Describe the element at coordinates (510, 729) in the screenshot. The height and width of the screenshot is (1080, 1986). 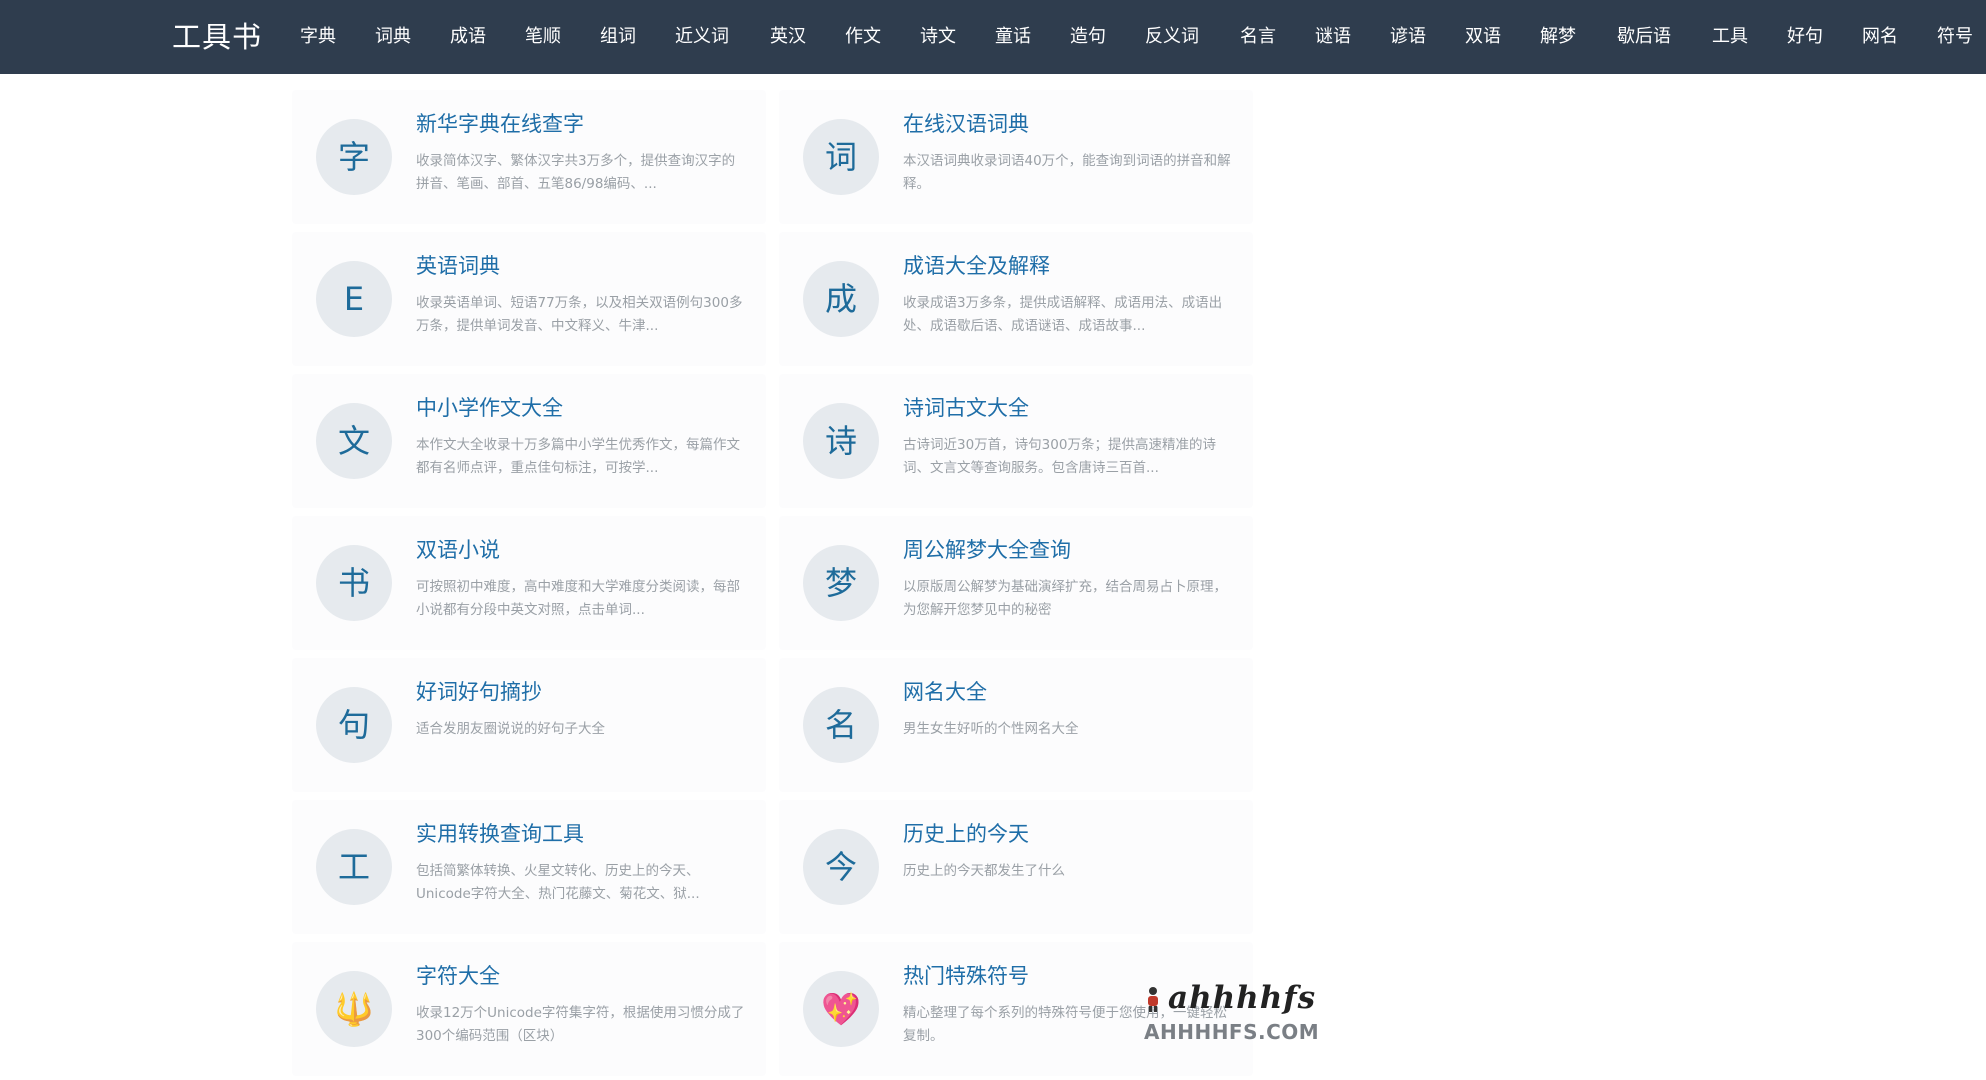
I see `card-description: 适合发朋友圈说说的好句子大全` at that location.